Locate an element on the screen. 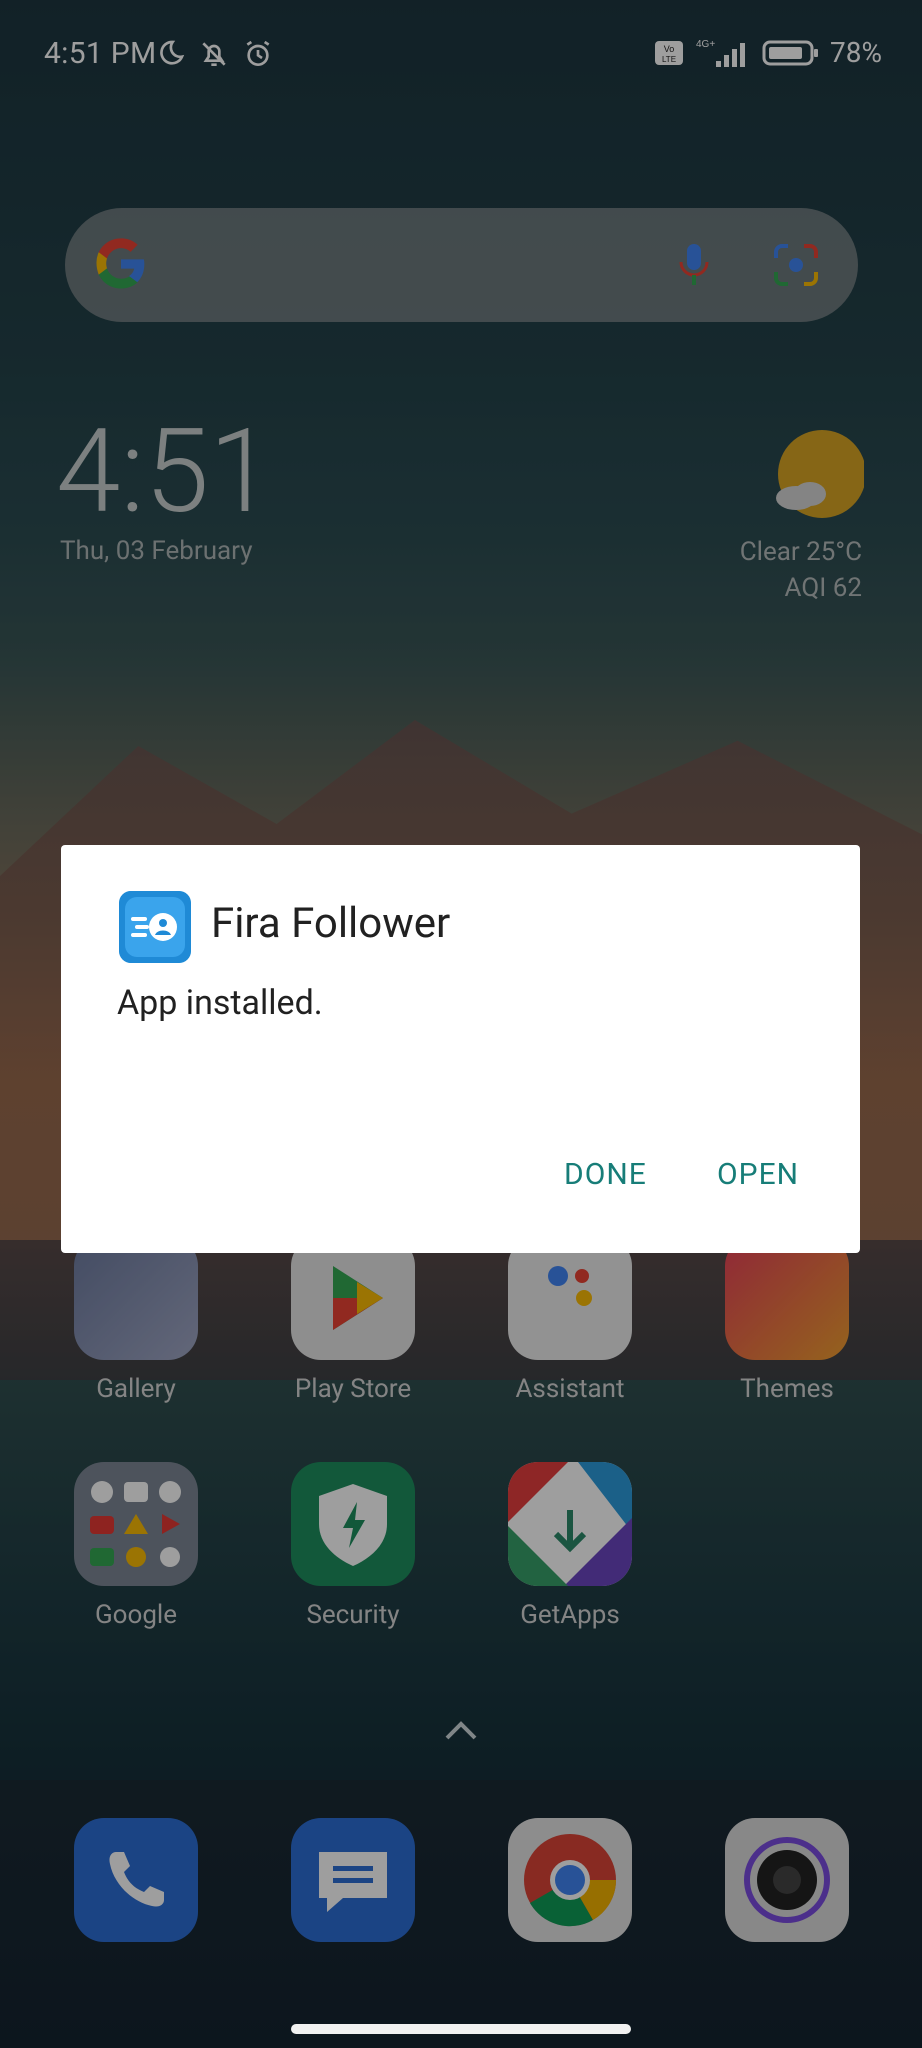 This screenshot has width=922, height=2048. fira-follower-app-icon is located at coordinates (155, 927).